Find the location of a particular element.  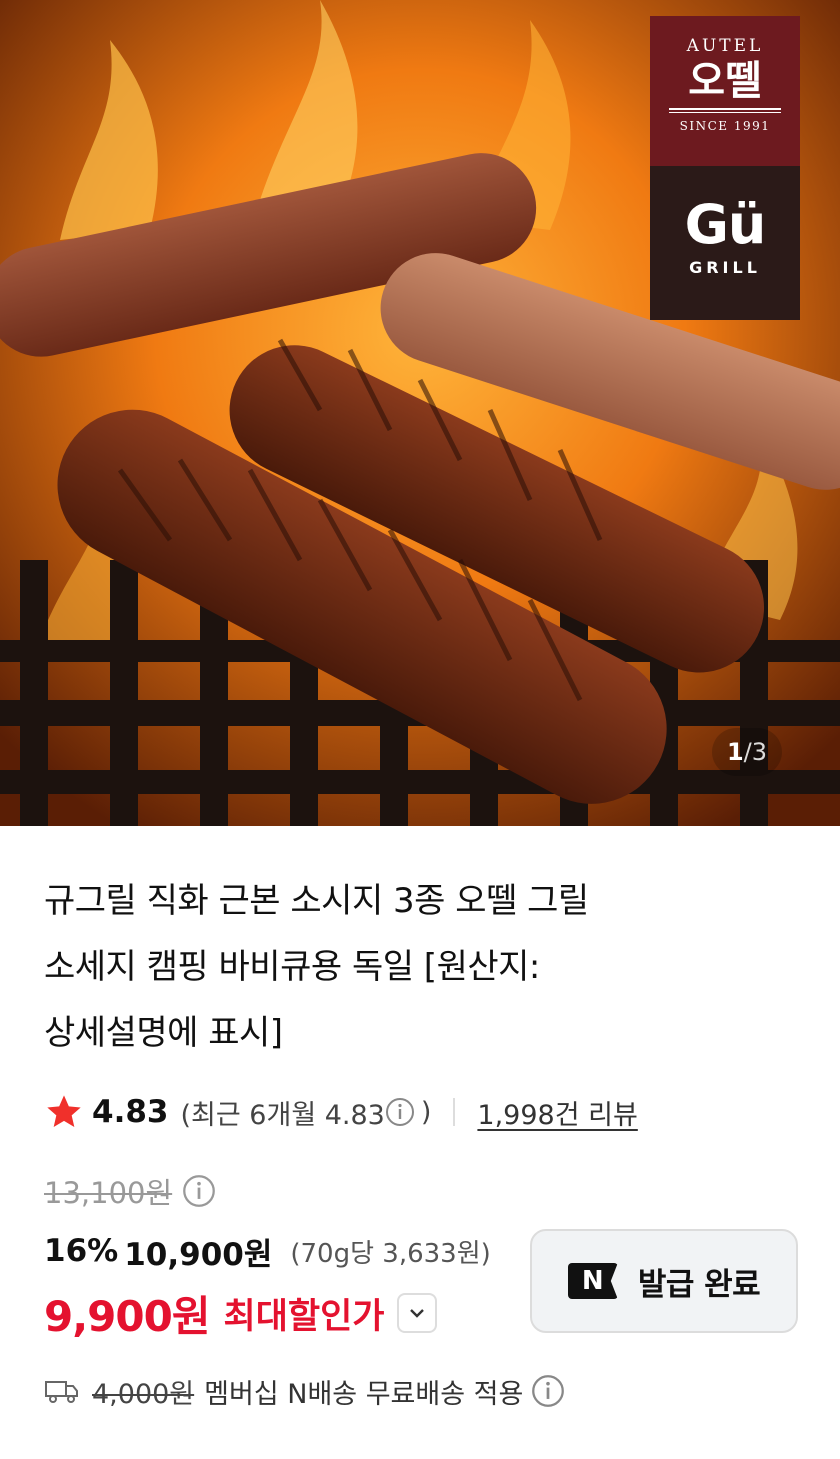

recent-rating-close: ) is located at coordinates (426, 1112).